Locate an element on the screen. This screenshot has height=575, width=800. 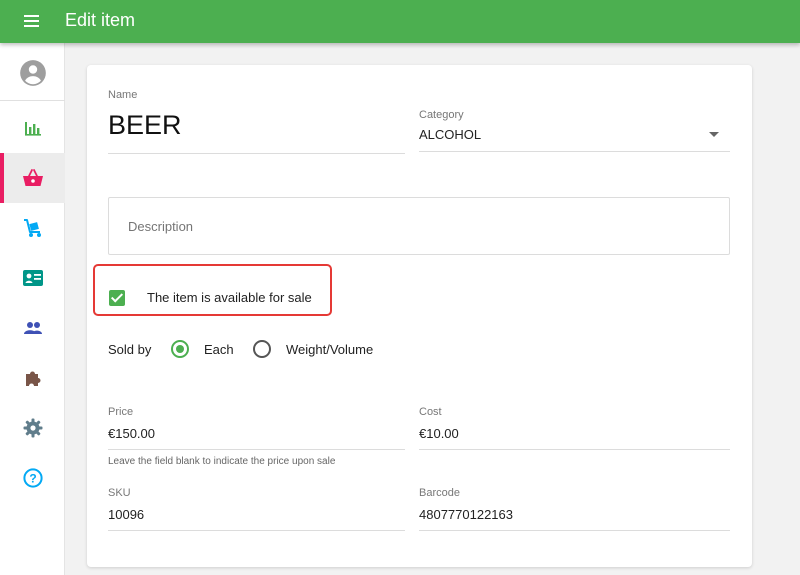
sidebar-item-reports is located at coordinates (32, 128).